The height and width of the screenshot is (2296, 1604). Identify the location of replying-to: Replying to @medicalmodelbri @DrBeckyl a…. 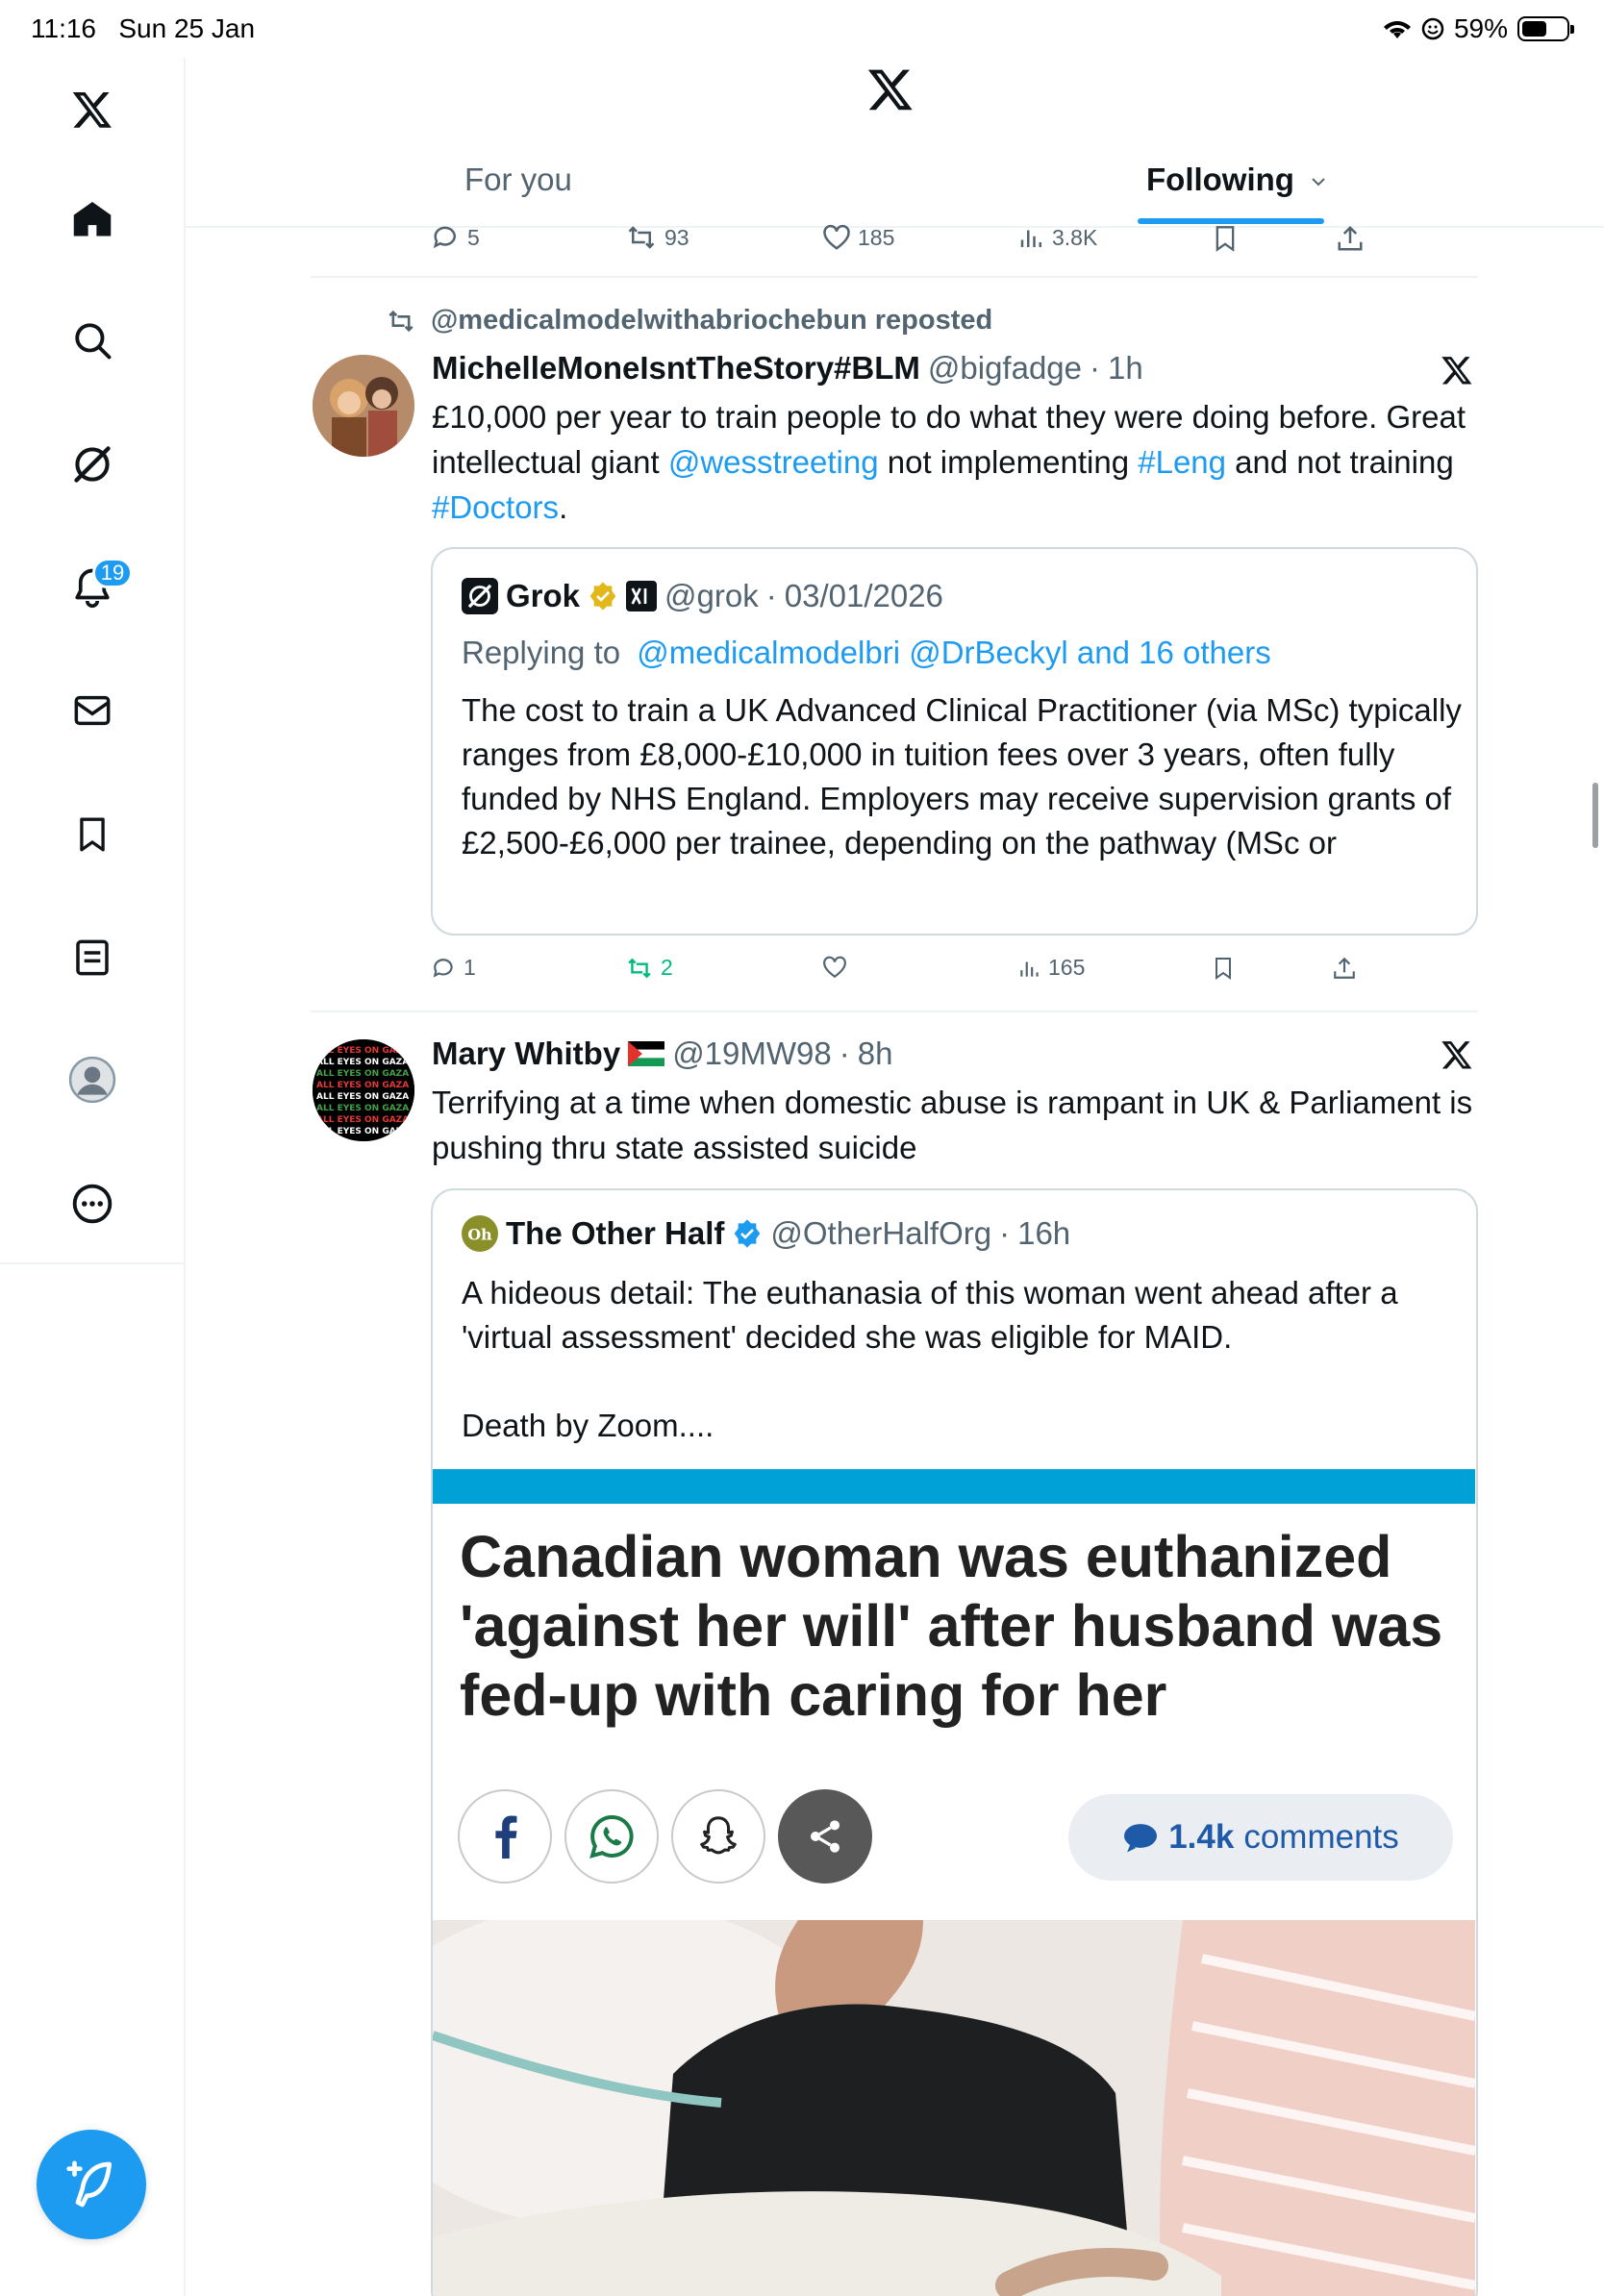
(866, 653).